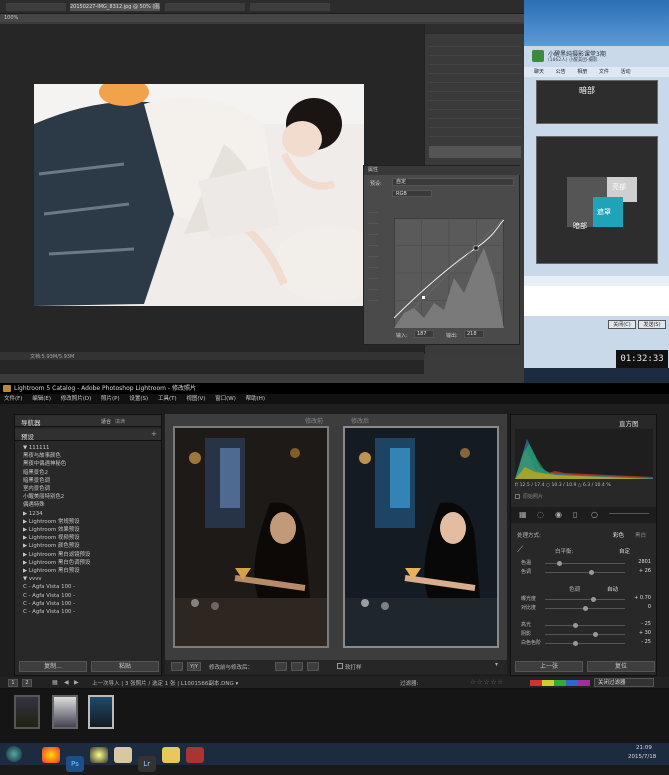  What do you see at coordinates (106, 421) in the screenshot?
I see `nav-fit: 适合` at bounding box center [106, 421].